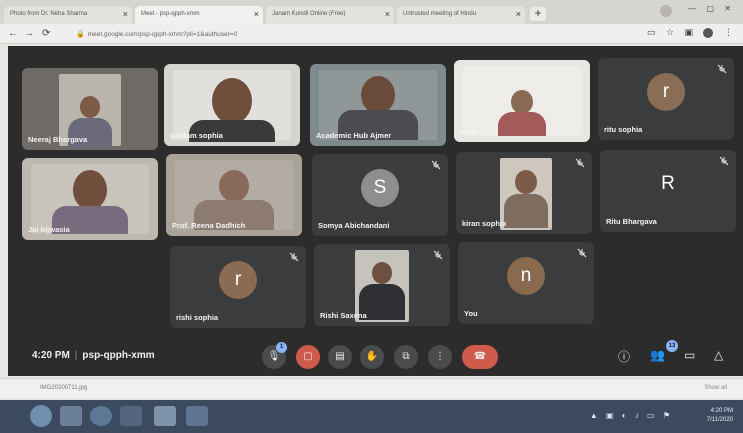 This screenshot has width=743, height=433. Describe the element at coordinates (371, 416) in the screenshot. I see `taskbar: ▲ ▣ ◐ ♪ ▭ ⚑ 4:20 PM 7/11/2020` at that location.